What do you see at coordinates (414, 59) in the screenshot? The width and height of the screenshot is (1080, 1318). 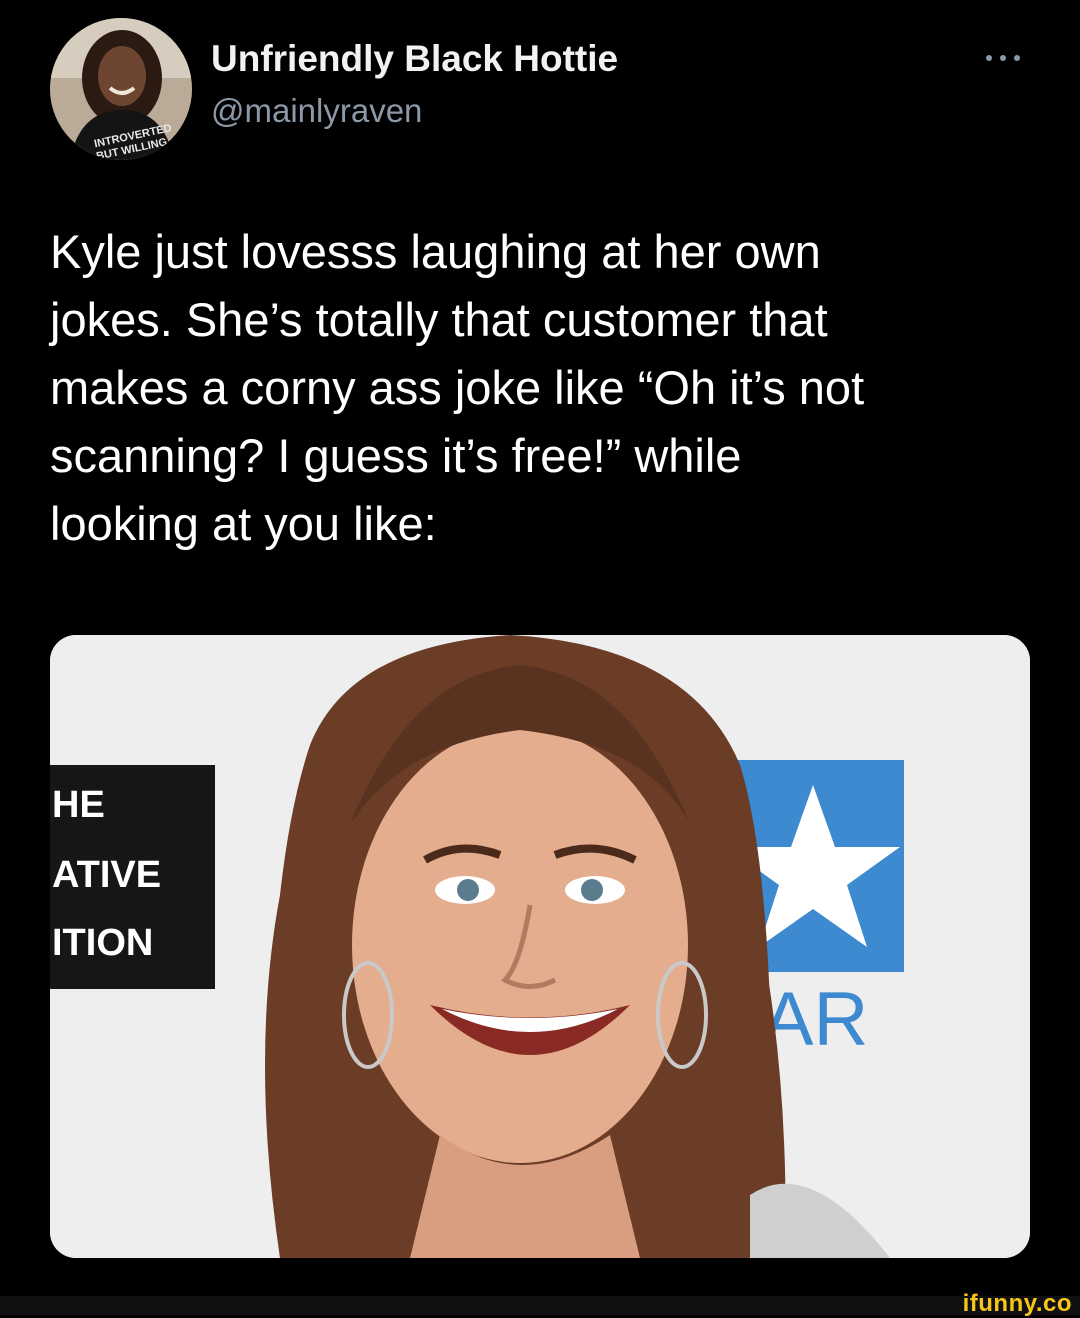 I see `display-name: Unfriendly Black Hottie` at bounding box center [414, 59].